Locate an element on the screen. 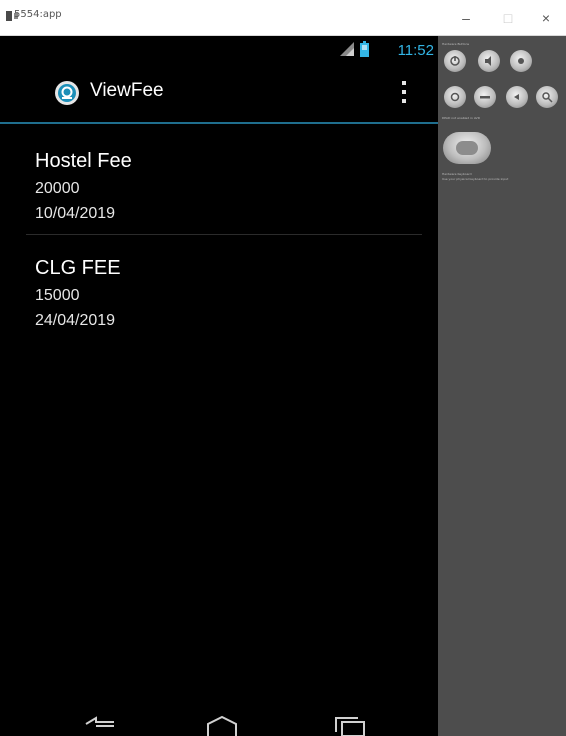 The width and height of the screenshot is (566, 736). app-launcher-icon is located at coordinates (67, 93).